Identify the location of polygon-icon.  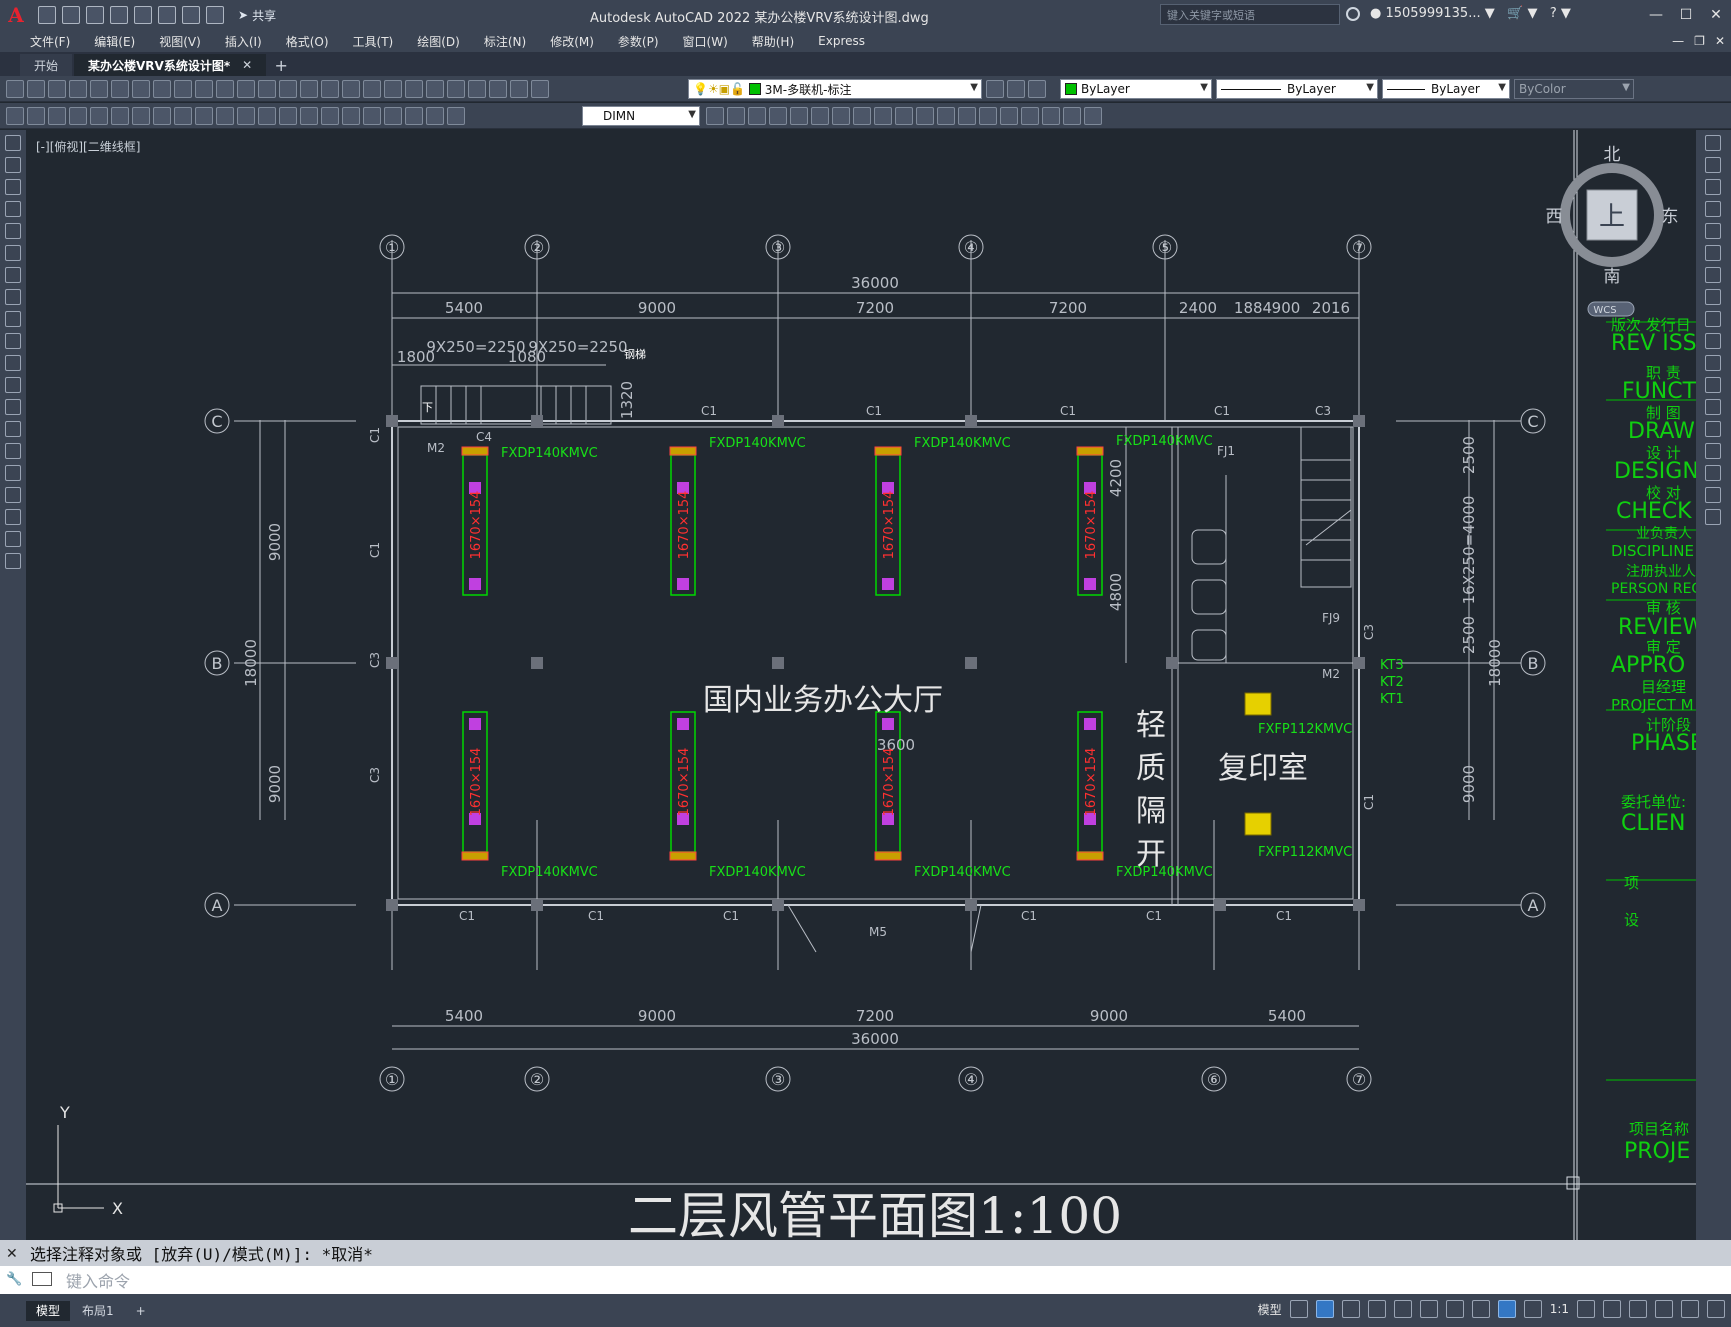
(13, 209).